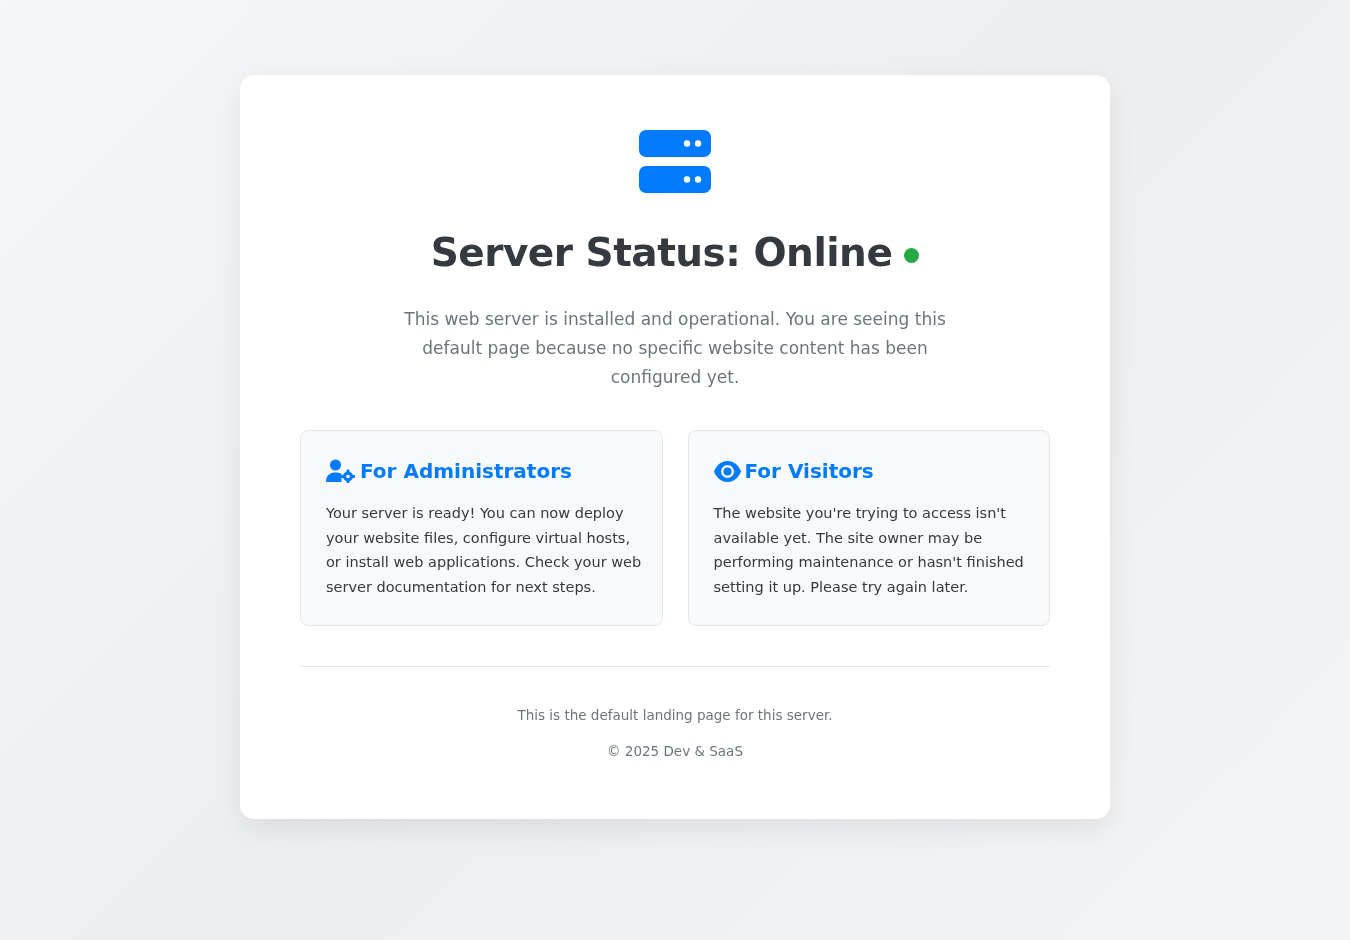 This screenshot has height=940, width=1350. Describe the element at coordinates (727, 471) in the screenshot. I see `eye-icon` at that location.